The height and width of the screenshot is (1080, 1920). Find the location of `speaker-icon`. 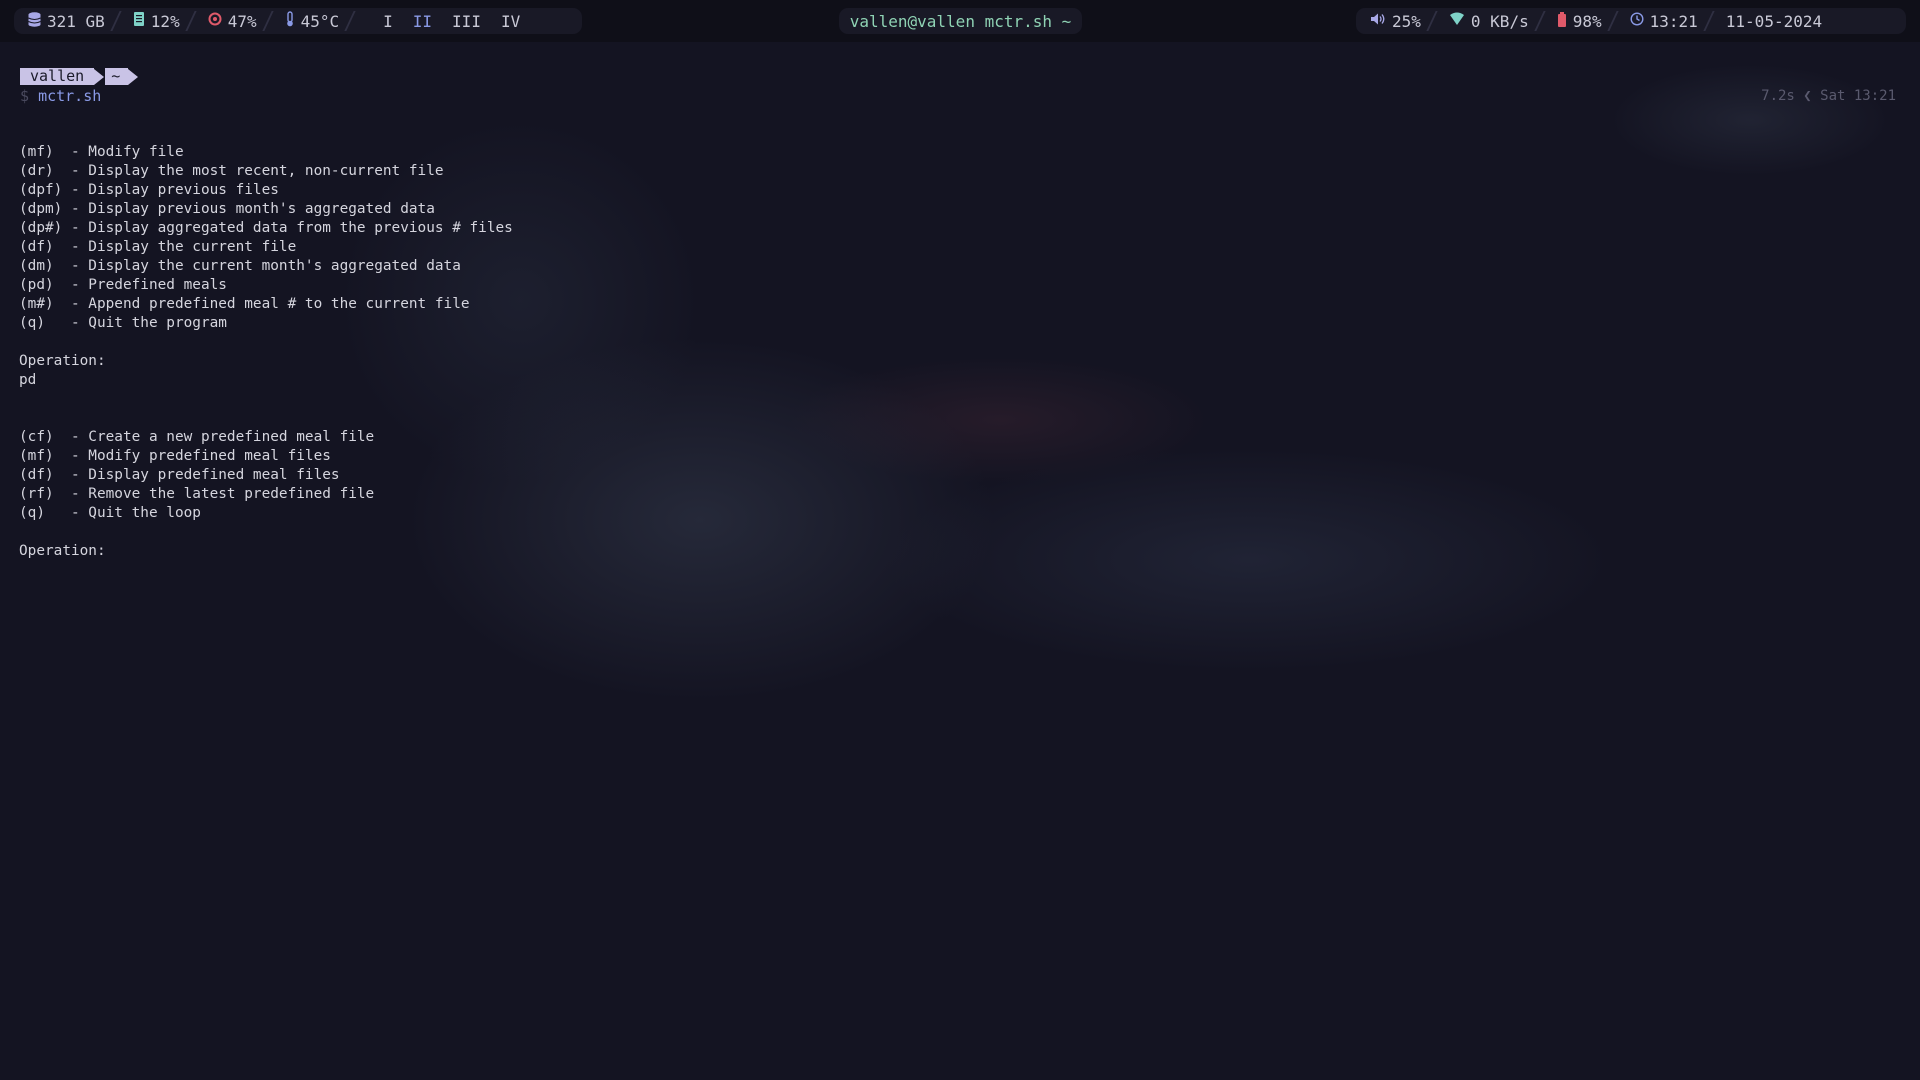

speaker-icon is located at coordinates (1378, 21).